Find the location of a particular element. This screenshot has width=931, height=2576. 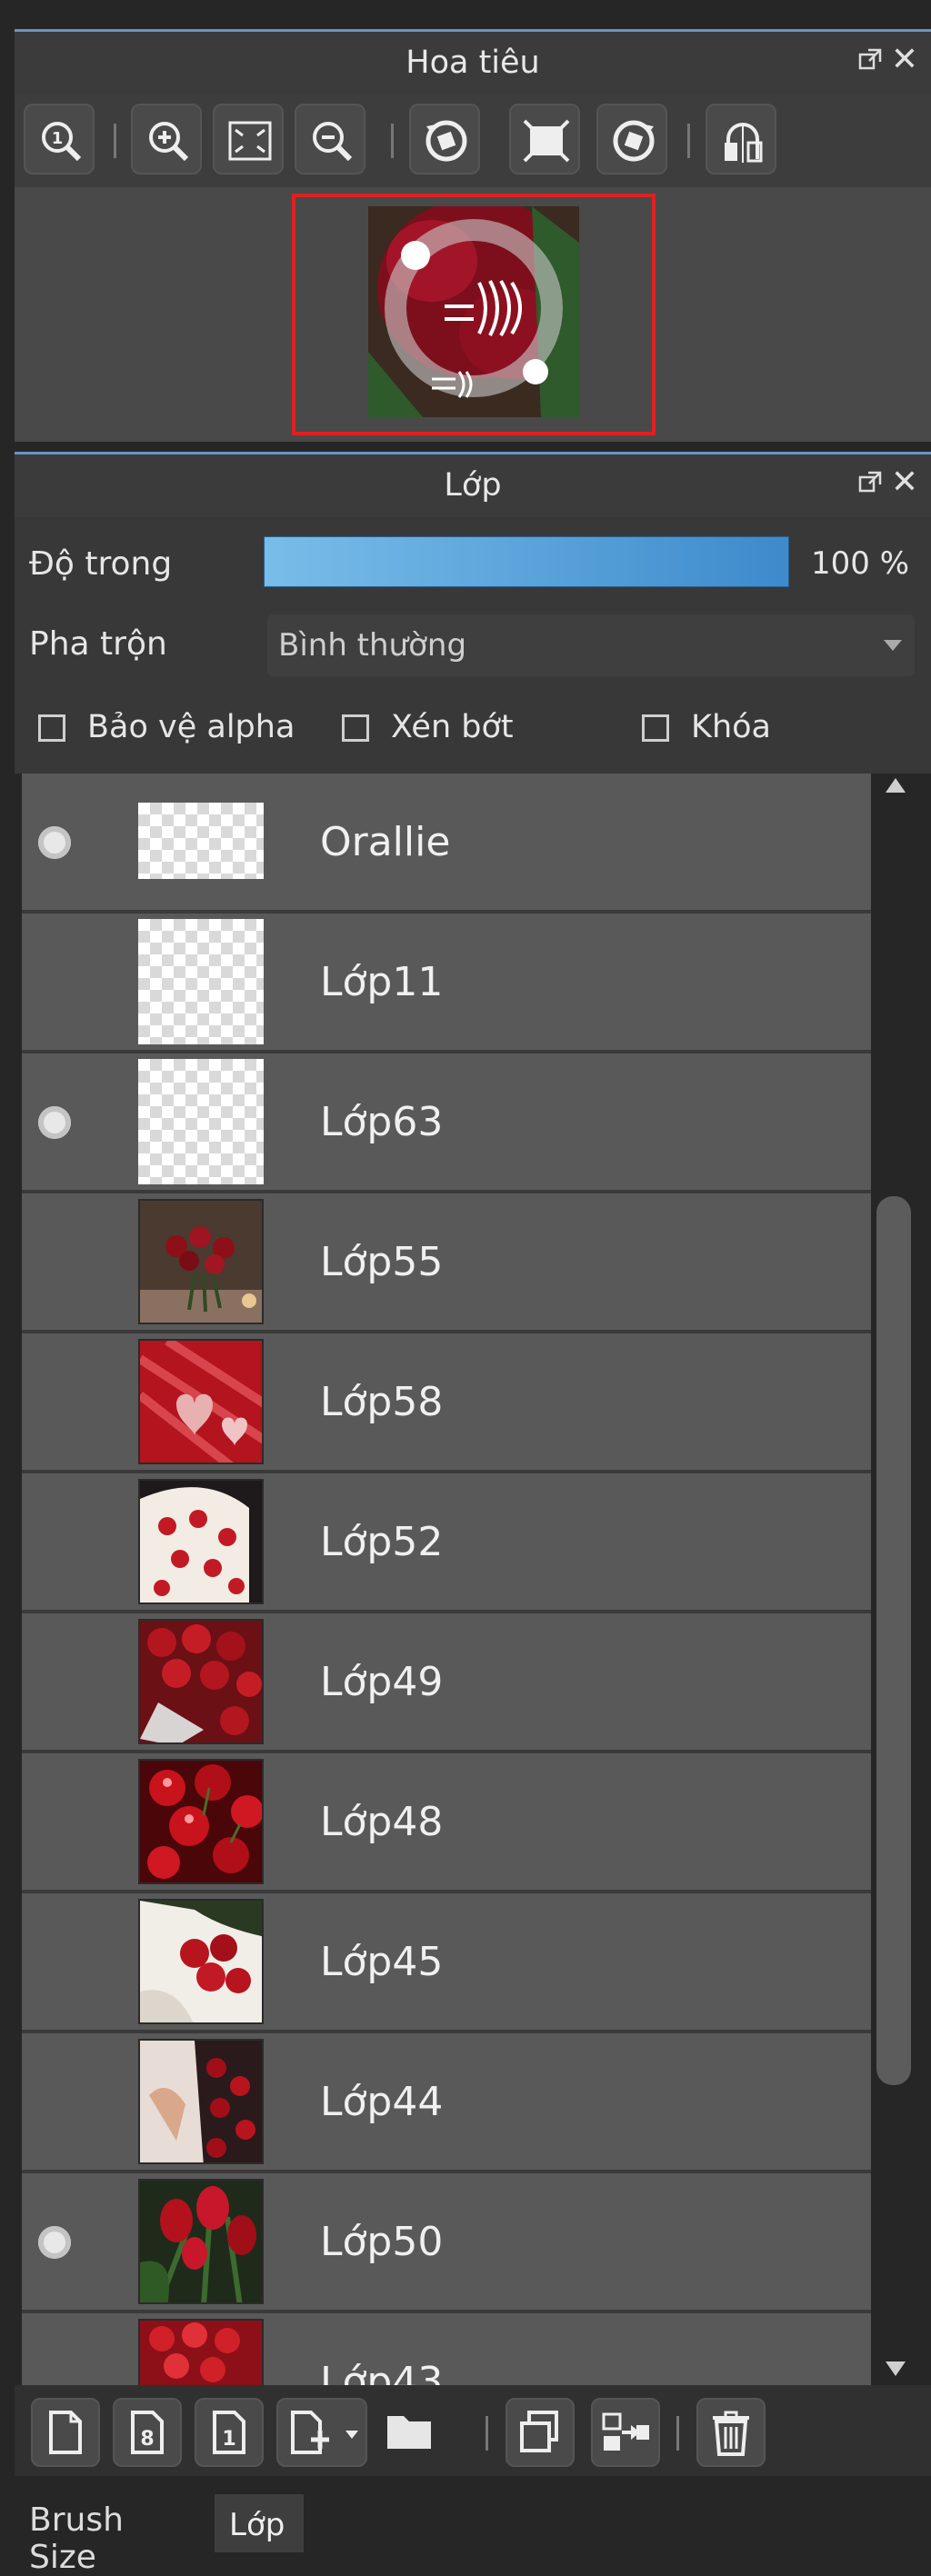

layer-row: Lớp43 is located at coordinates (446, 2349).